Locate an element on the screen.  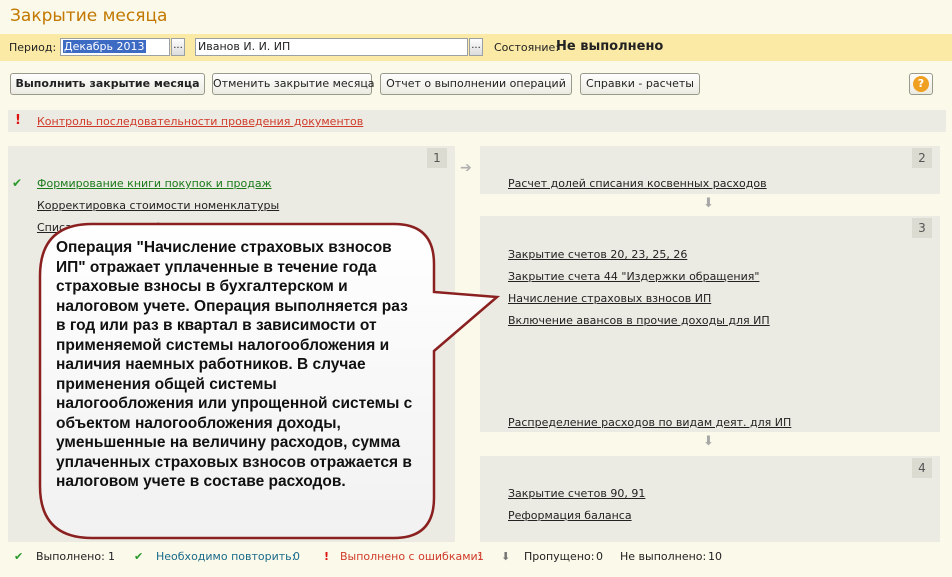
skipped-count: 0 is located at coordinates (599, 556).